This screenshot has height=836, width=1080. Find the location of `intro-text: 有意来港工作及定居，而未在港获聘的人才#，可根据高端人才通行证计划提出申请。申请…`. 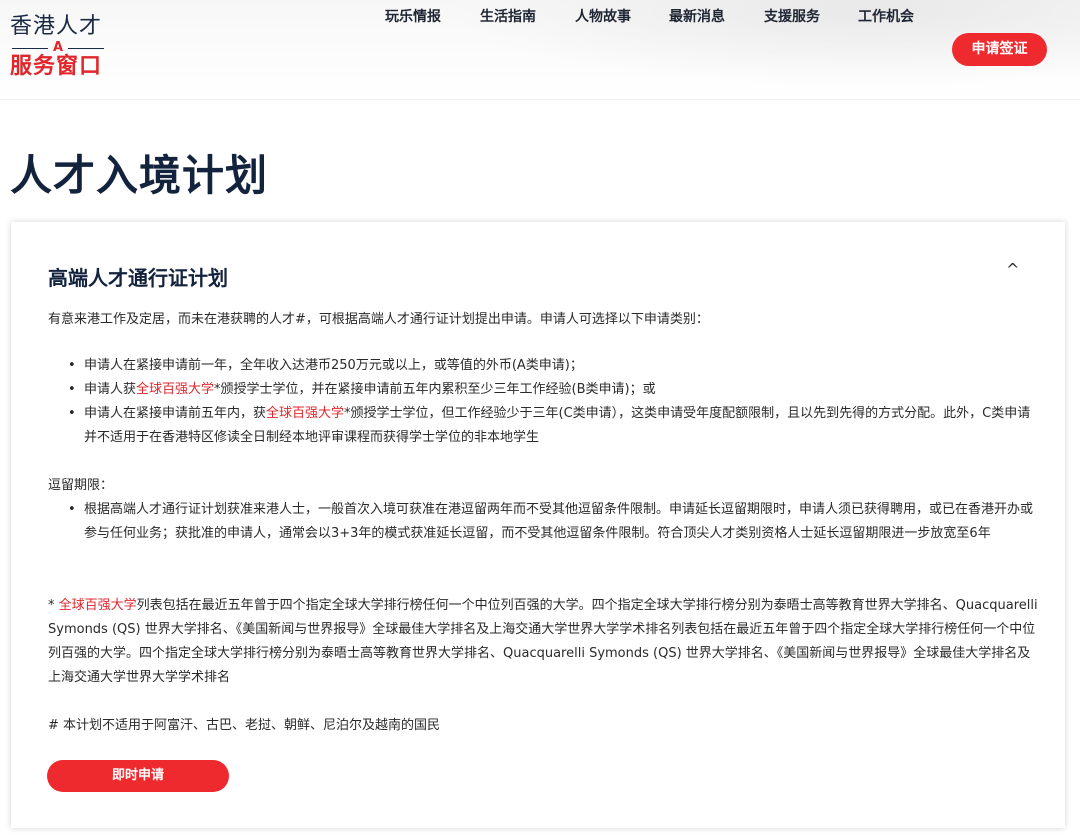

intro-text: 有意来港工作及定居，而未在港获聘的人才#，可根据高端人才通行证计划提出申请。申请… is located at coordinates (378, 319).